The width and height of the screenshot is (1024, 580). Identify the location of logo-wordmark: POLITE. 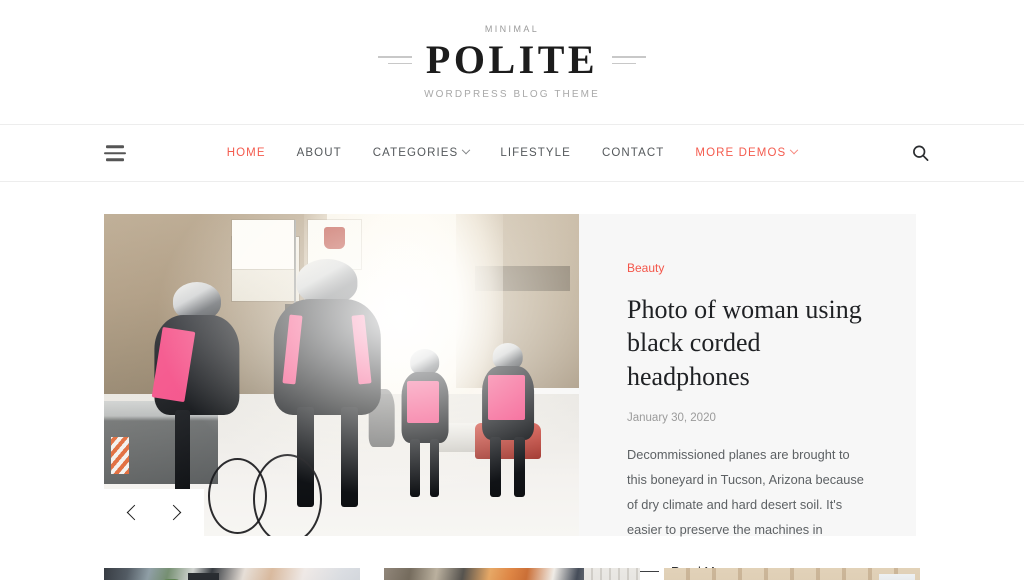
(512, 59).